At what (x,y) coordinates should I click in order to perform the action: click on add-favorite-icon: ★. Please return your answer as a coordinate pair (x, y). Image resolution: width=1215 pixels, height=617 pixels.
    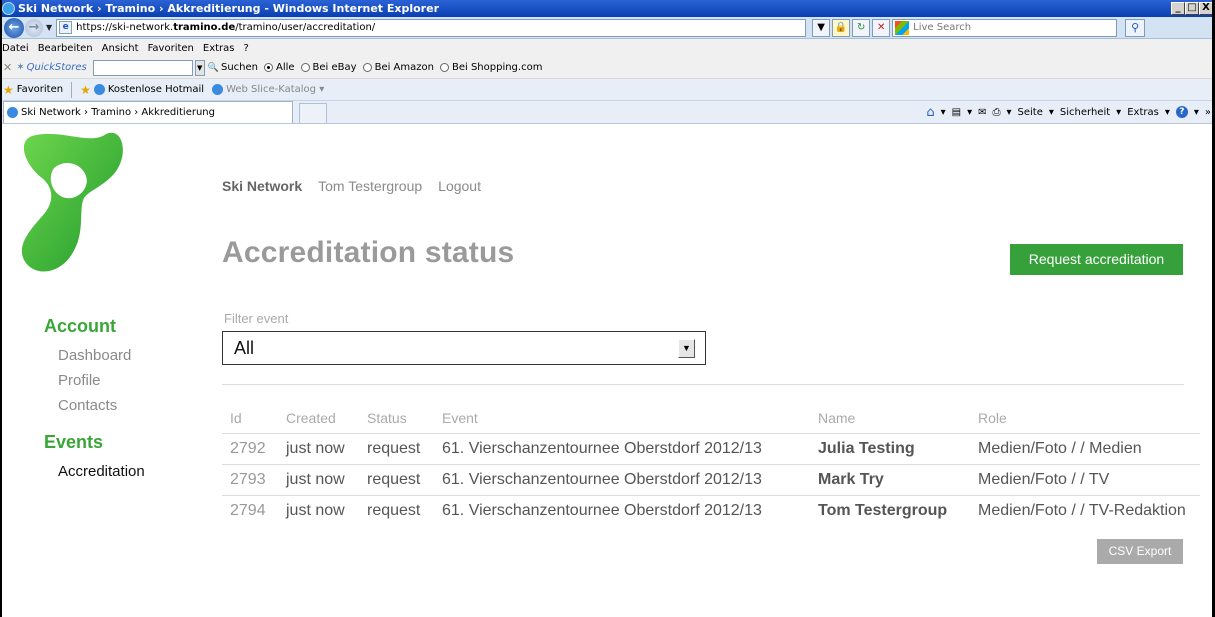
    Looking at the image, I should click on (85, 90).